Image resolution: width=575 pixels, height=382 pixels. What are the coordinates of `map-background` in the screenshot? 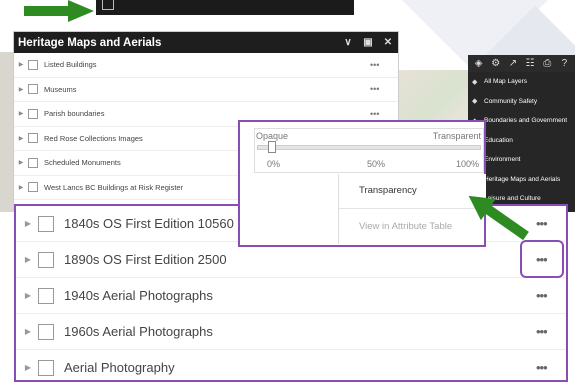 It's located at (7, 132).